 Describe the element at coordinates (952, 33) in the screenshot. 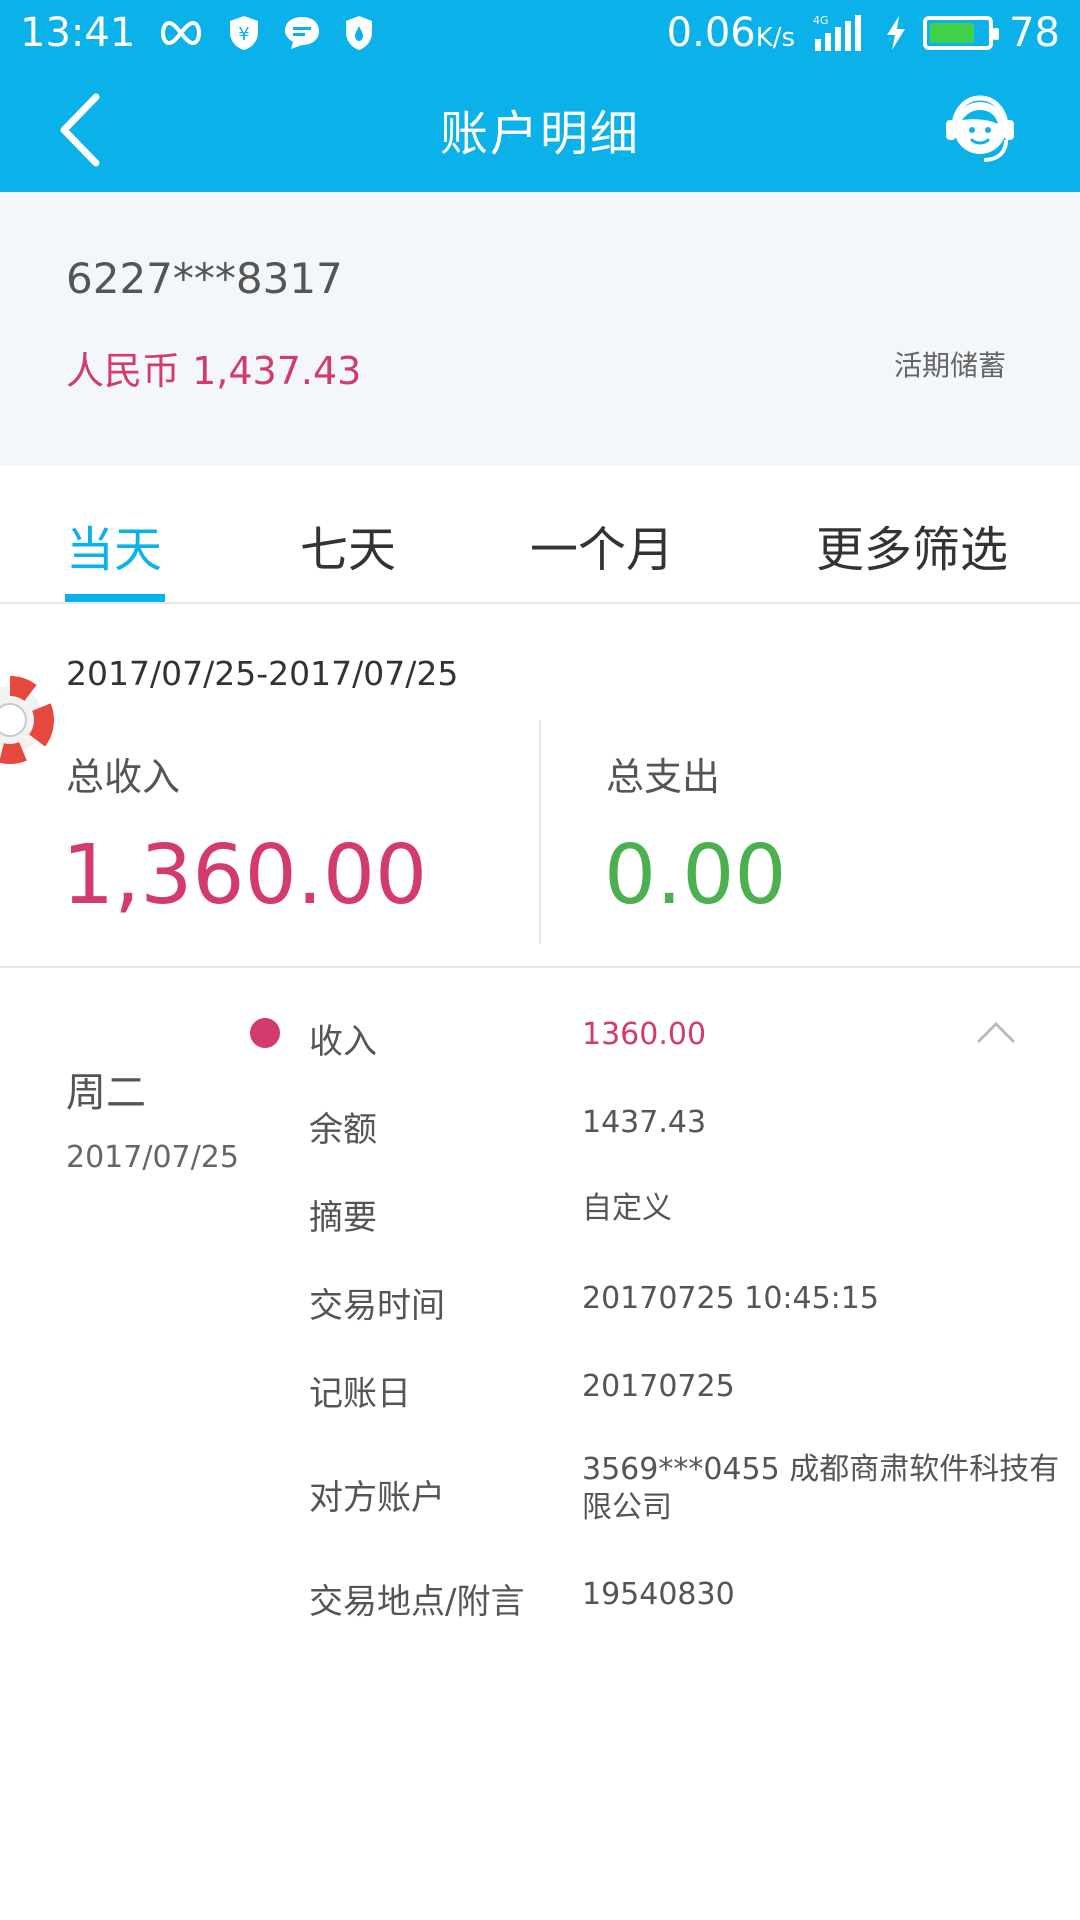

I see `battery-fill` at that location.